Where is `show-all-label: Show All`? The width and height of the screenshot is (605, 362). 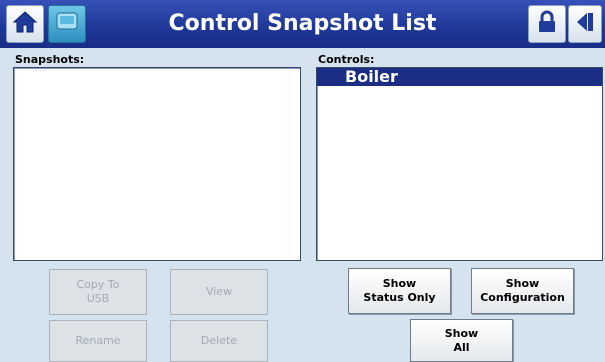 show-all-label: Show All is located at coordinates (461, 340).